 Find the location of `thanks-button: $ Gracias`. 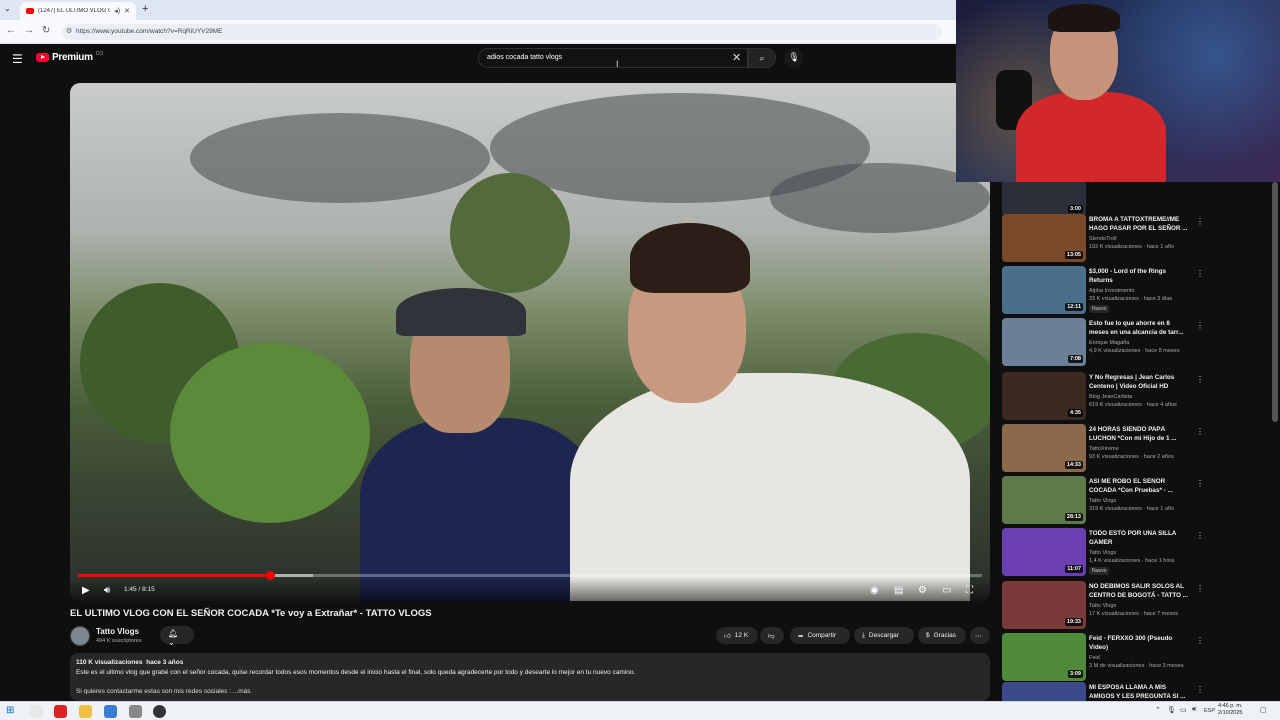

thanks-button: $ Gracias is located at coordinates (942, 635).